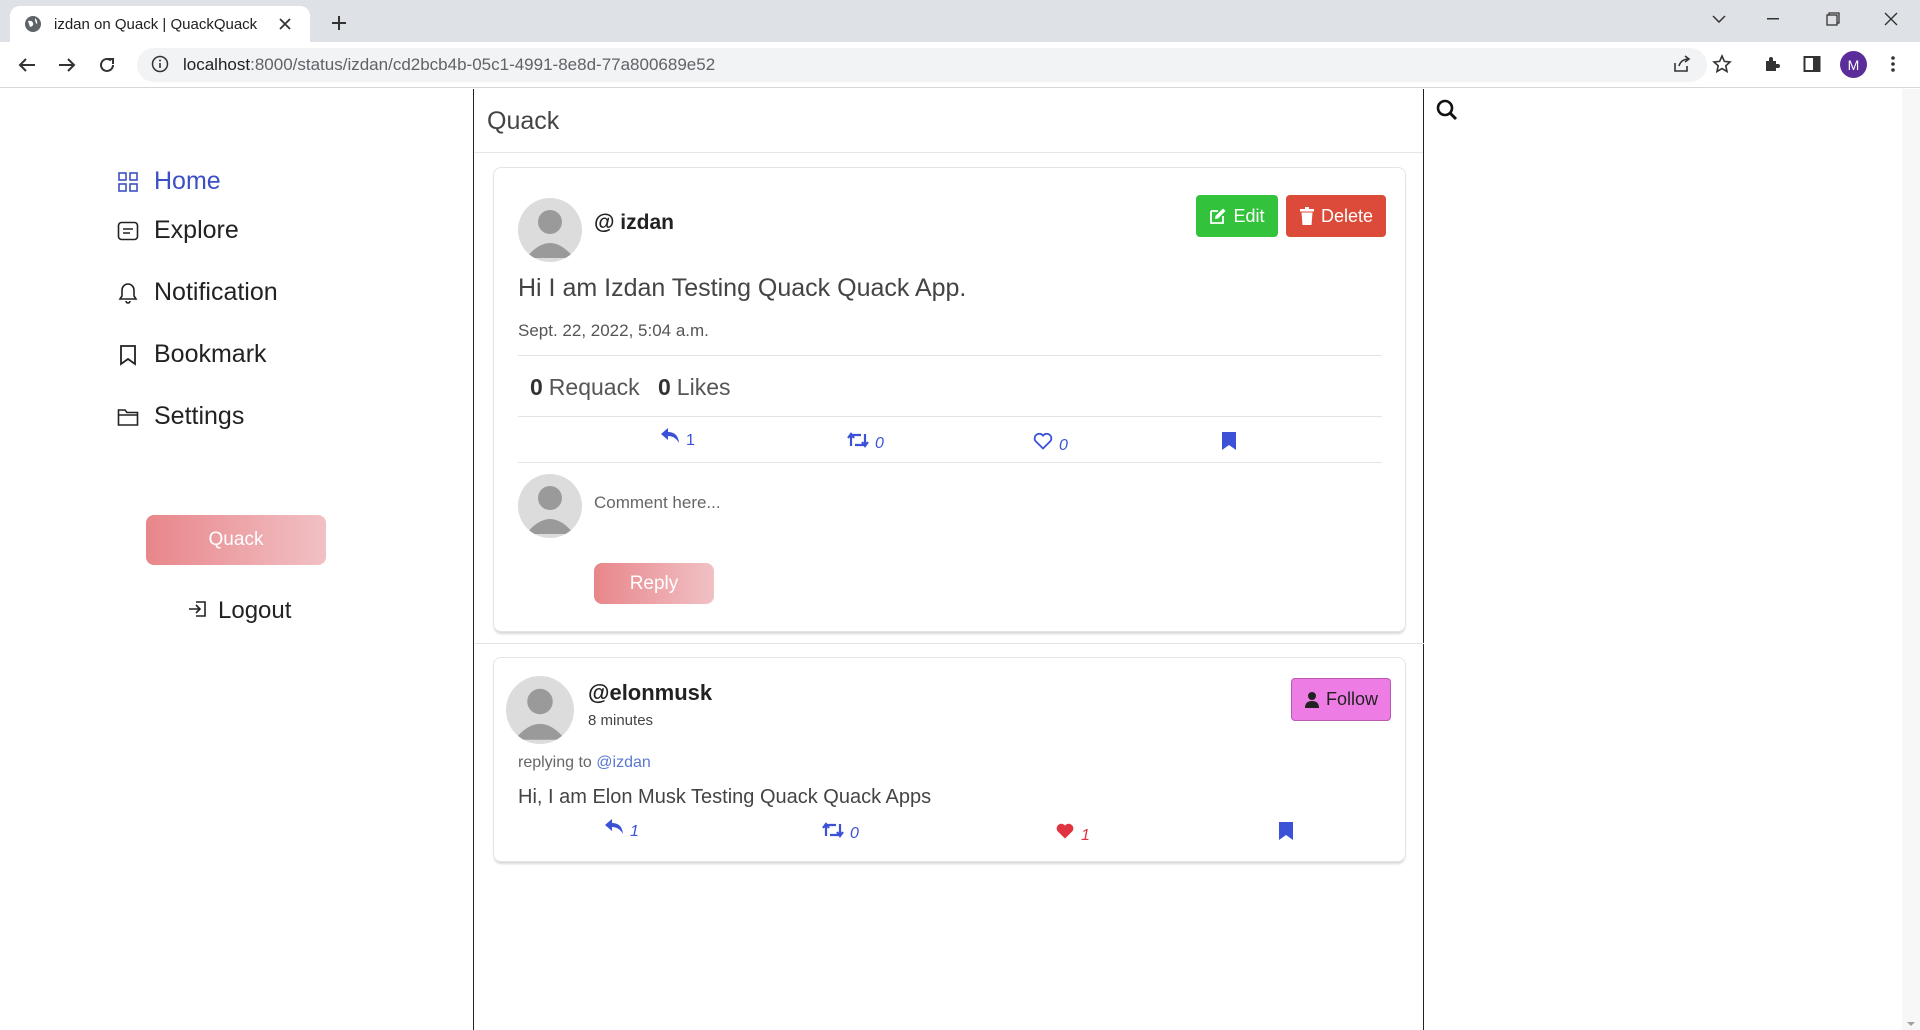 Image resolution: width=1920 pixels, height=1030 pixels. Describe the element at coordinates (1351, 699) in the screenshot. I see `follow-label: Follow` at that location.